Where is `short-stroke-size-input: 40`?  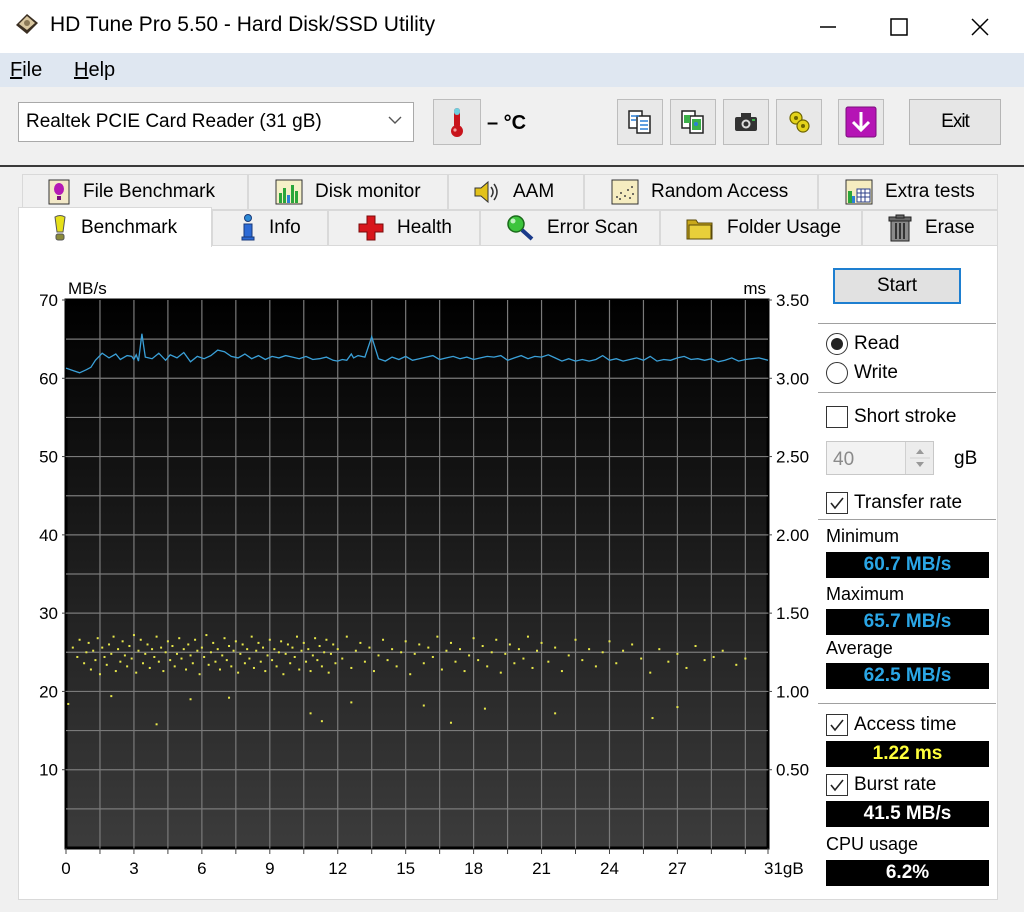
short-stroke-size-input: 40 is located at coordinates (880, 458).